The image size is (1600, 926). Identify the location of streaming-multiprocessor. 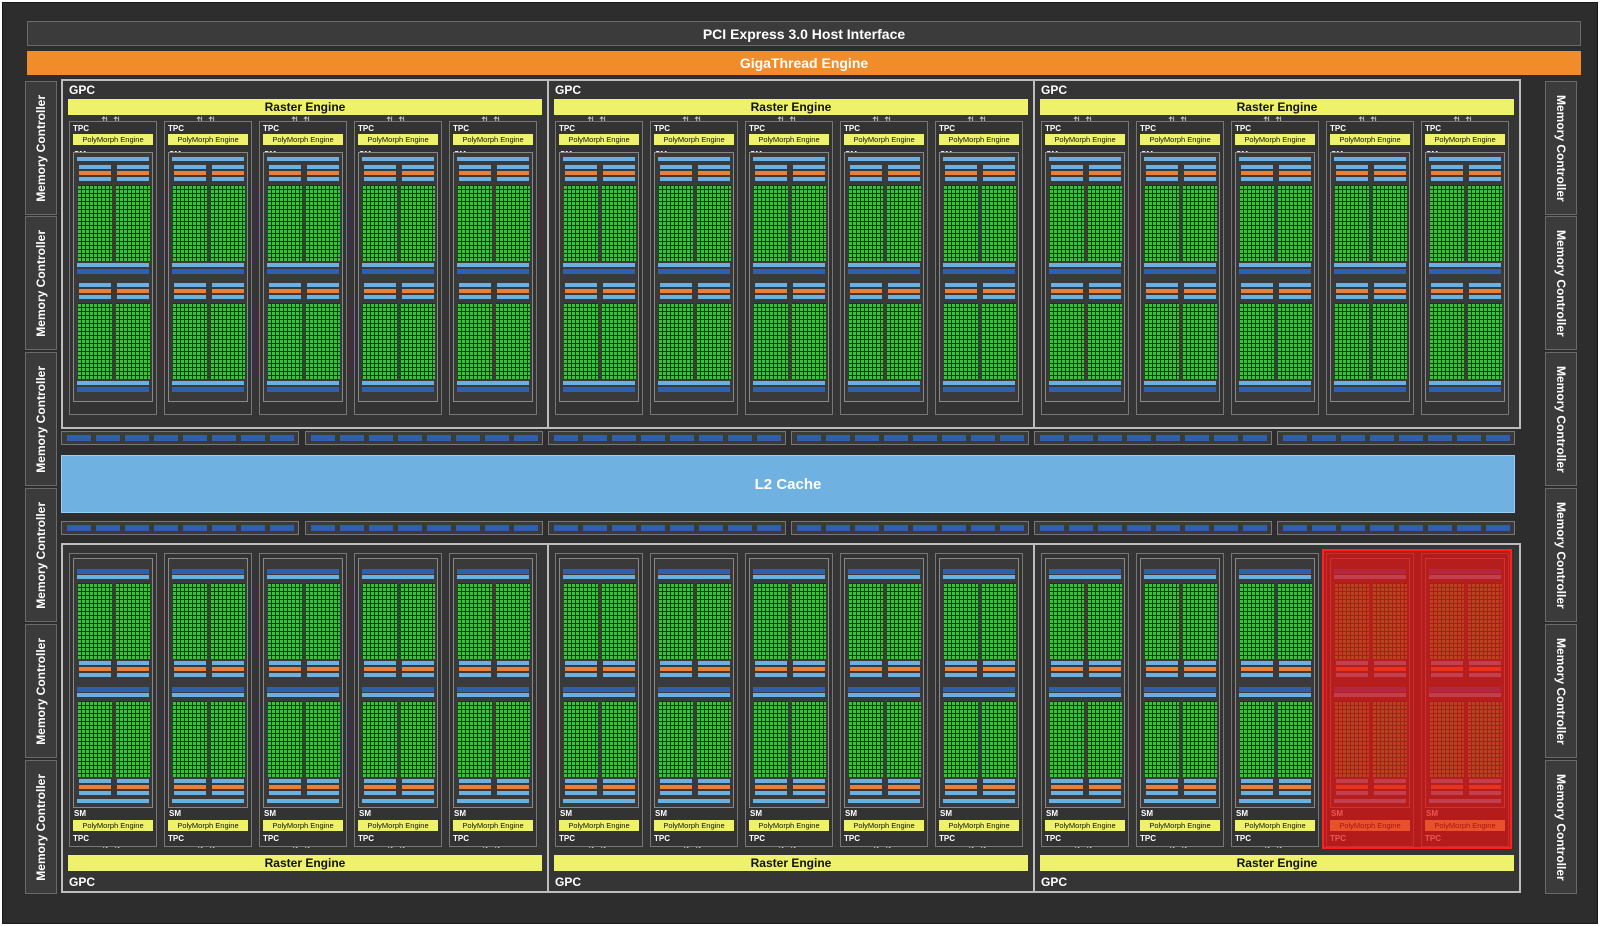
(1370, 277).